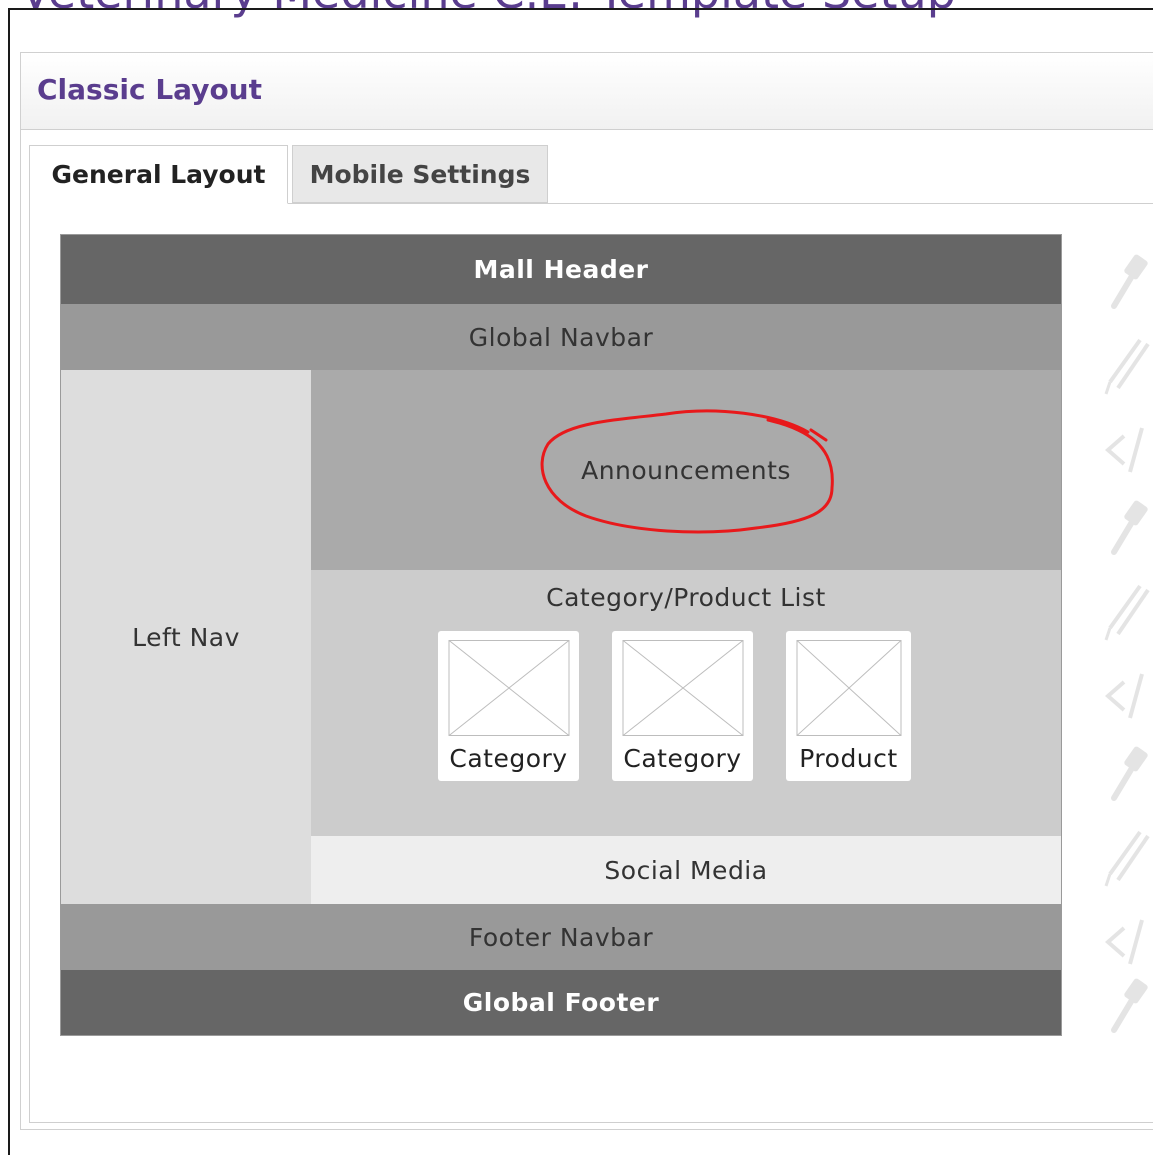 The width and height of the screenshot is (1153, 1155). Describe the element at coordinates (591, 174) in the screenshot. I see `tab-strip: General Layout Mobile Settings` at that location.